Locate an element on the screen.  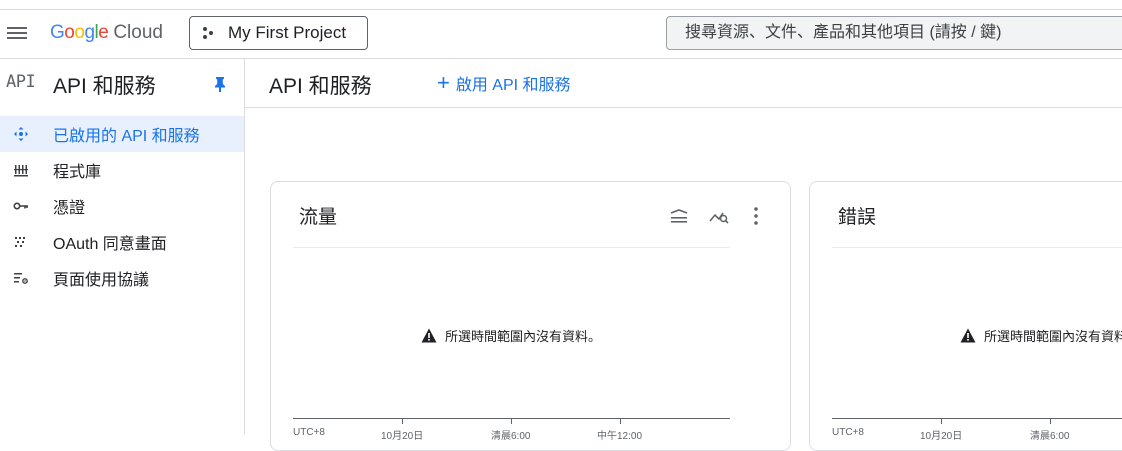
legend-toggle-icon is located at coordinates (679, 216).